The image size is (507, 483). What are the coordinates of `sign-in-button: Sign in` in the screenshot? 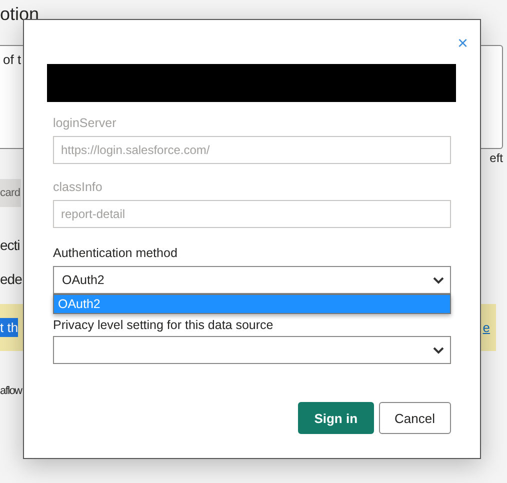 It's located at (336, 418).